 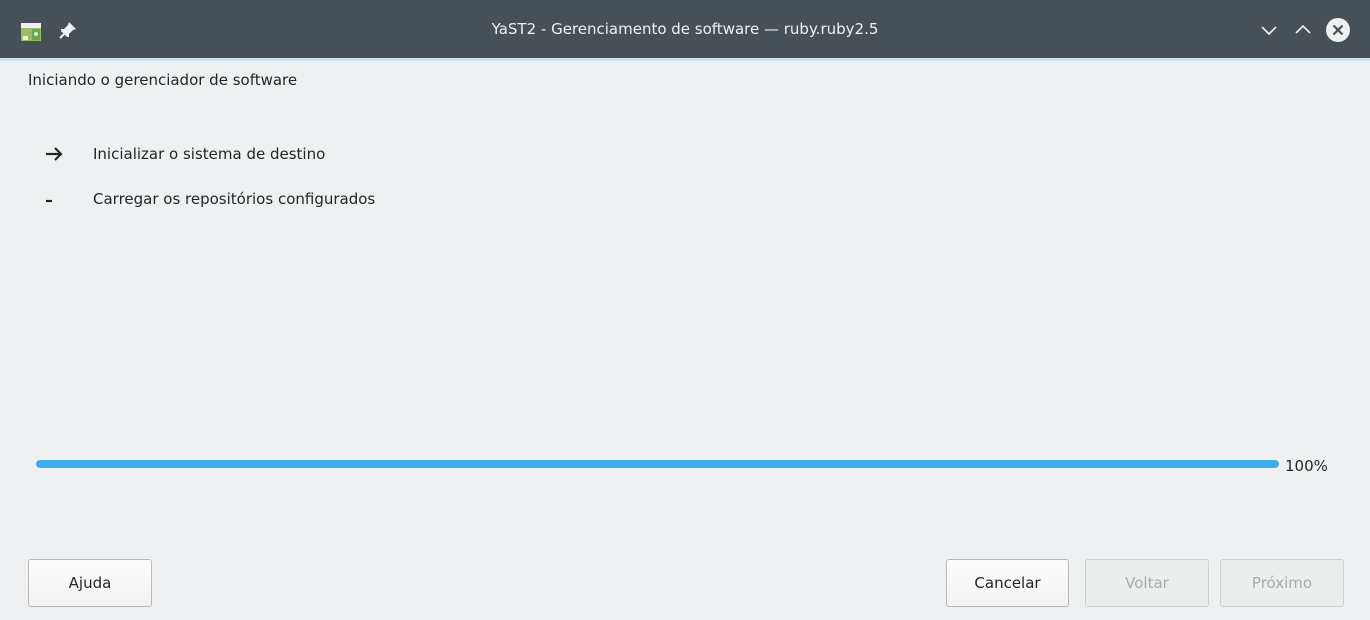 What do you see at coordinates (209, 154) in the screenshot?
I see `step-label: Inicializar o sistema de destino` at bounding box center [209, 154].